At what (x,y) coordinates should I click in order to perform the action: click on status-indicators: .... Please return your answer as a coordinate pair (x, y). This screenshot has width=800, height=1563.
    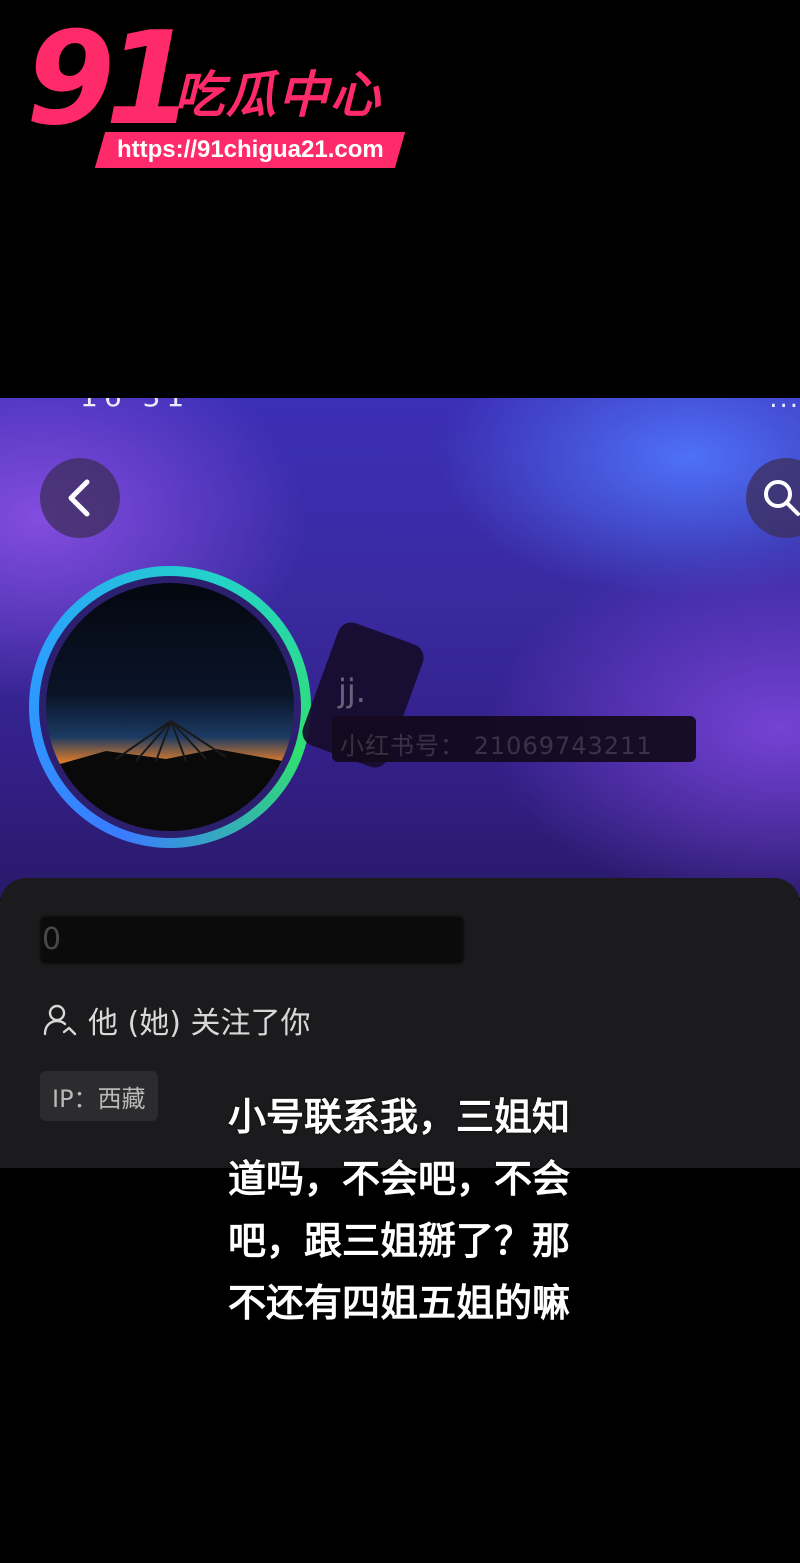
    Looking at the image, I should click on (784, 406).